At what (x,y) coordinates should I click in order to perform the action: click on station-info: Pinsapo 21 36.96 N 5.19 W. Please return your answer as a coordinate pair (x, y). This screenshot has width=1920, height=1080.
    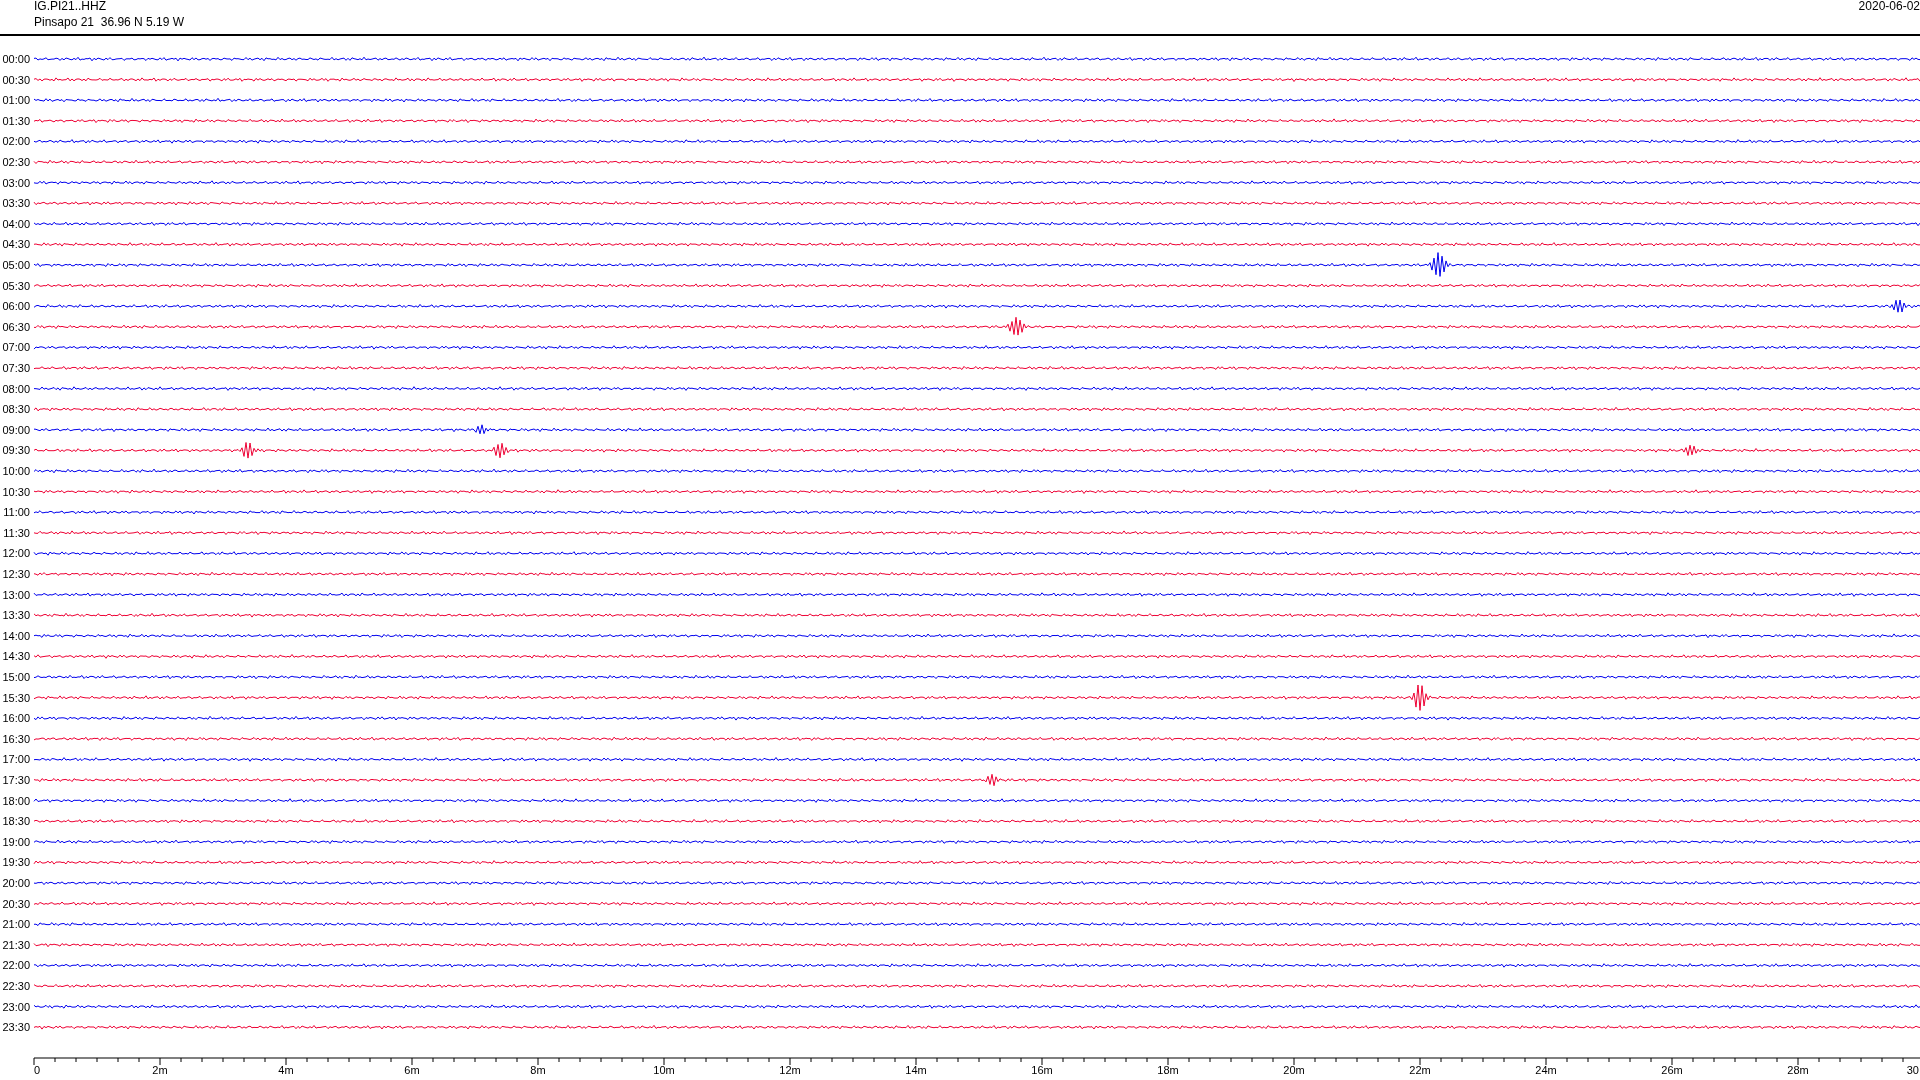
    Looking at the image, I should click on (109, 22).